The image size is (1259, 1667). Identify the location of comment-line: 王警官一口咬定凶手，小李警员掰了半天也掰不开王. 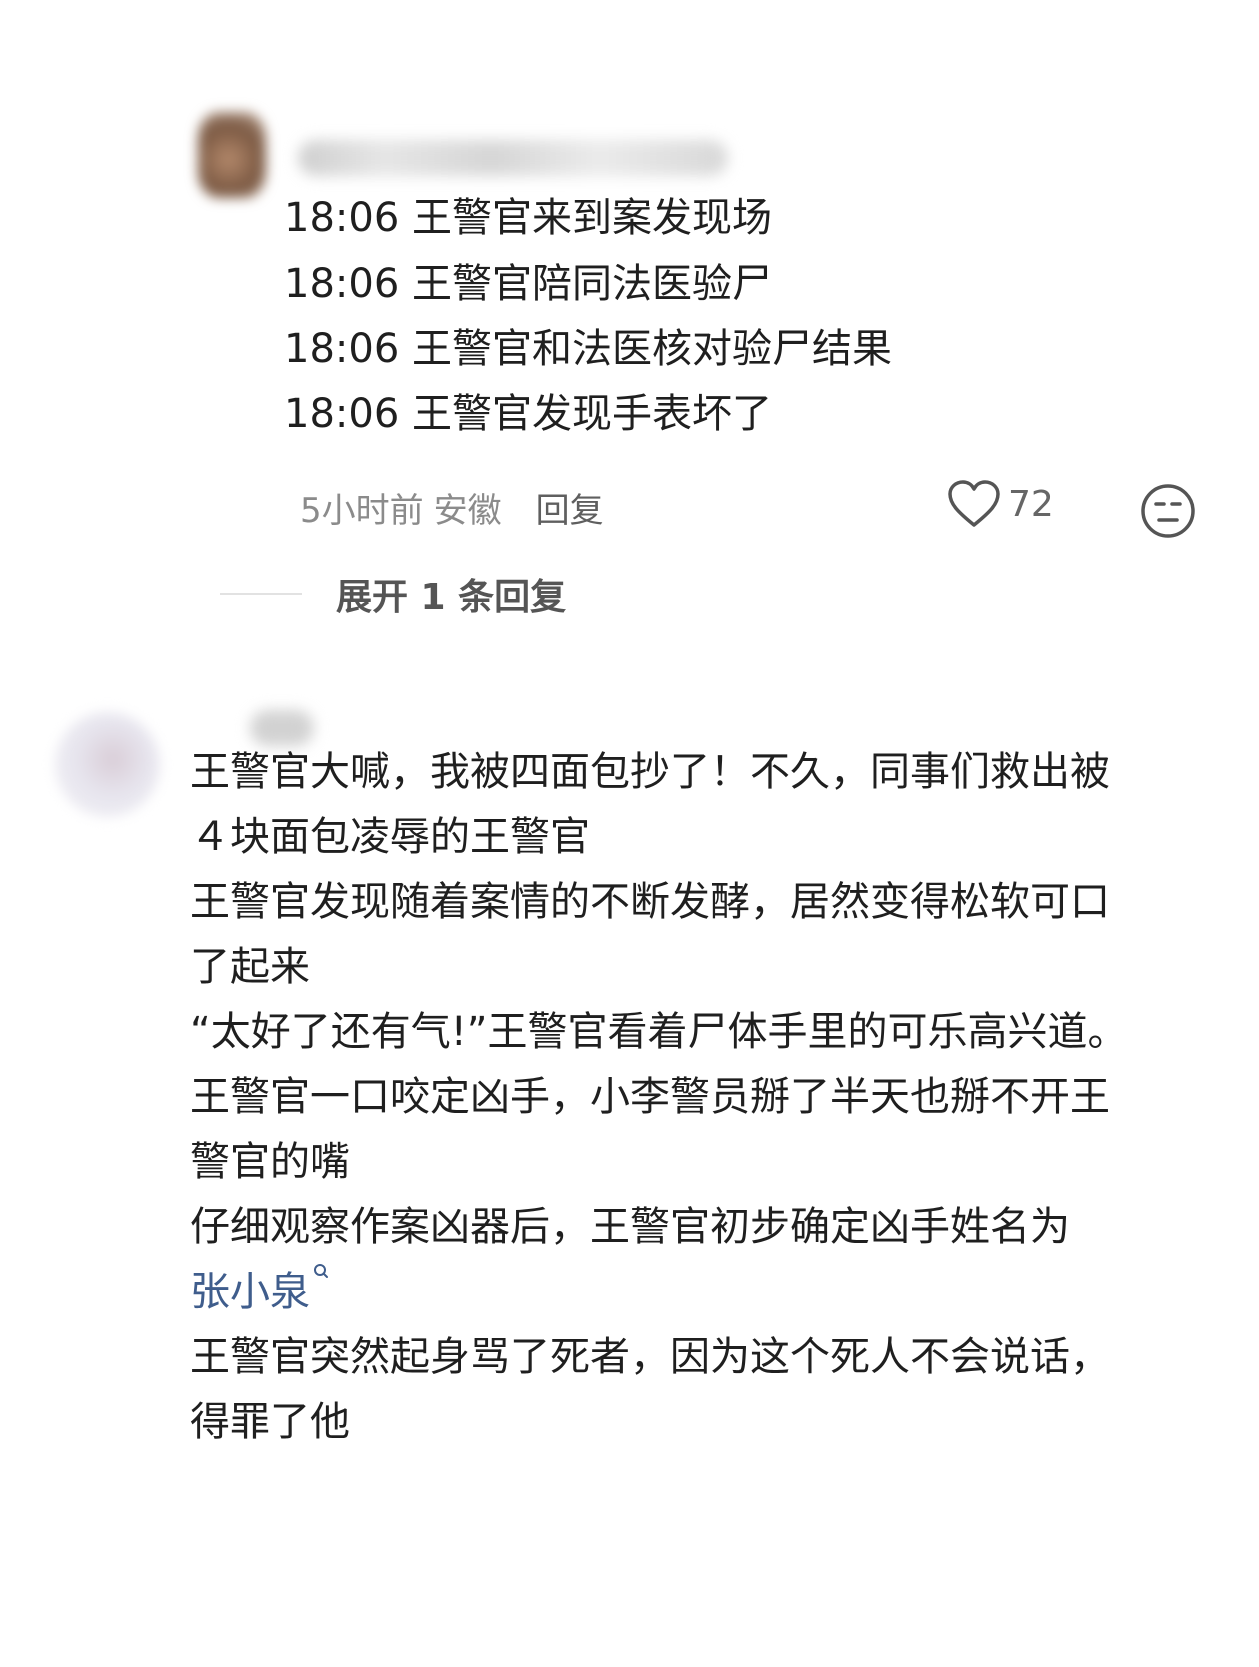
(650, 1097).